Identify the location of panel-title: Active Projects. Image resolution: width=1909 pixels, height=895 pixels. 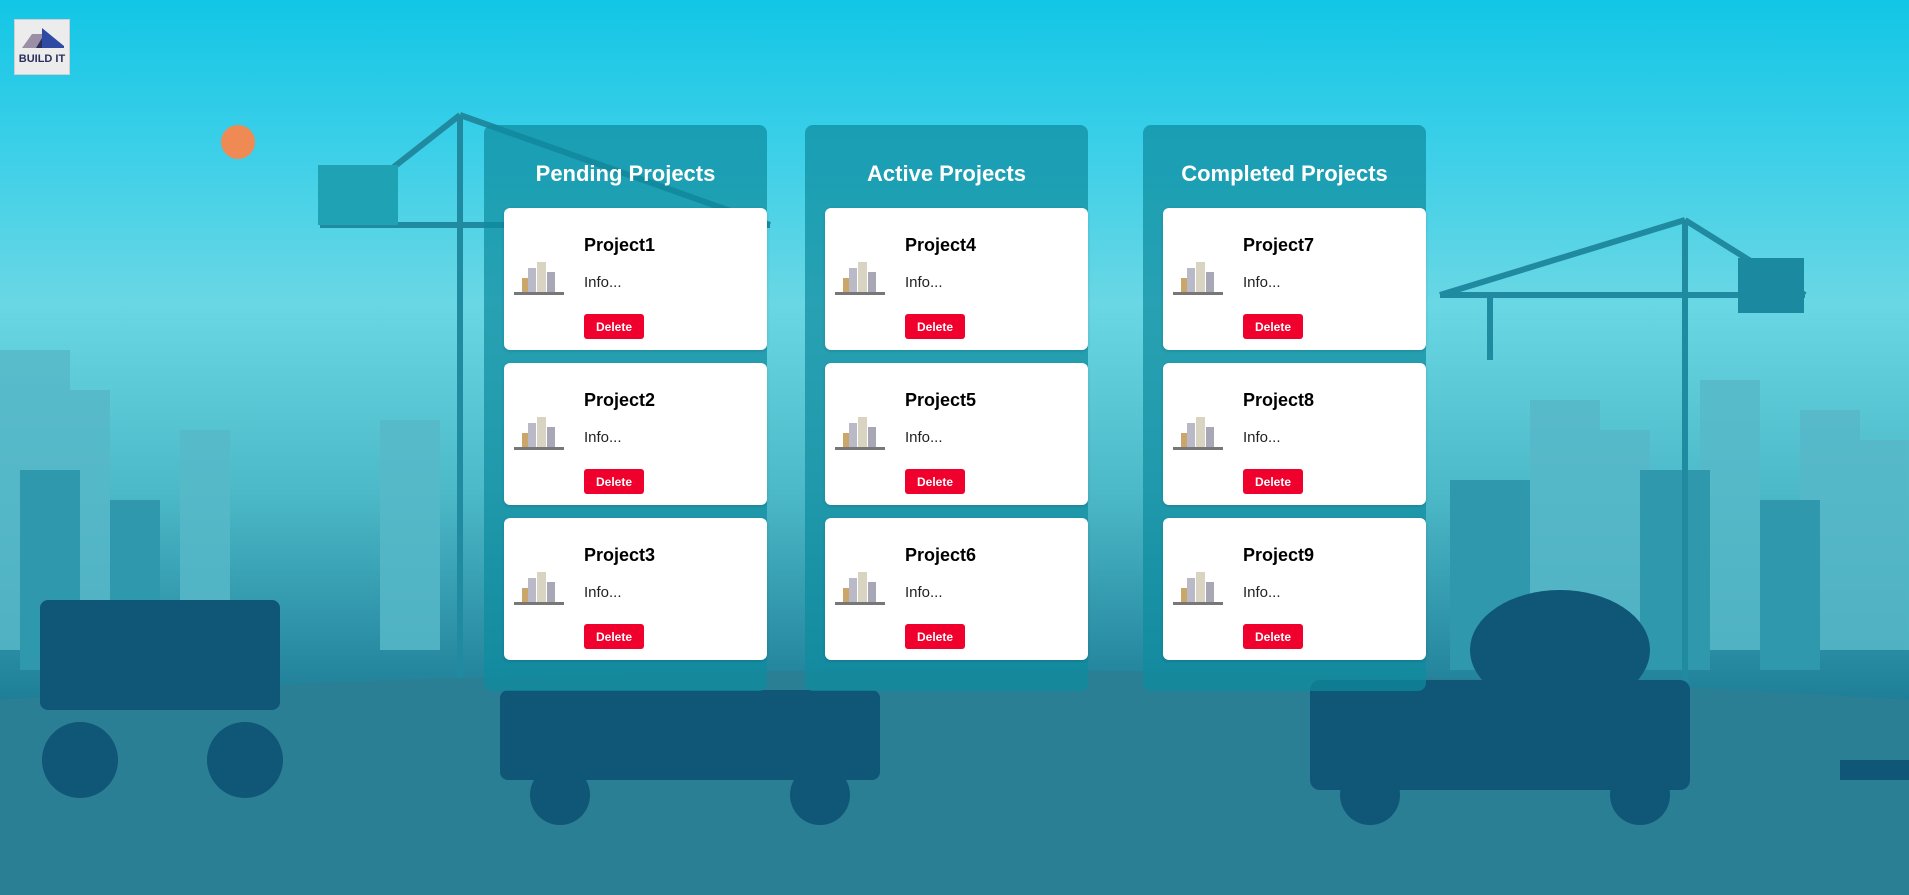
(946, 173).